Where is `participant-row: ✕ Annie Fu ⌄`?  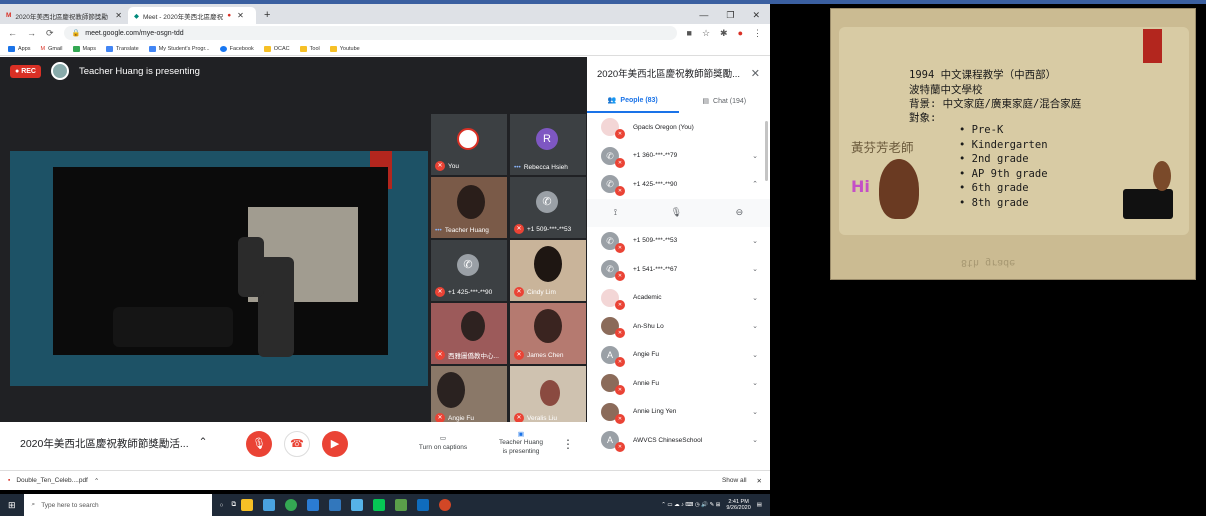
participant-row: ✕ Annie Fu ⌄ is located at coordinates (678, 383).